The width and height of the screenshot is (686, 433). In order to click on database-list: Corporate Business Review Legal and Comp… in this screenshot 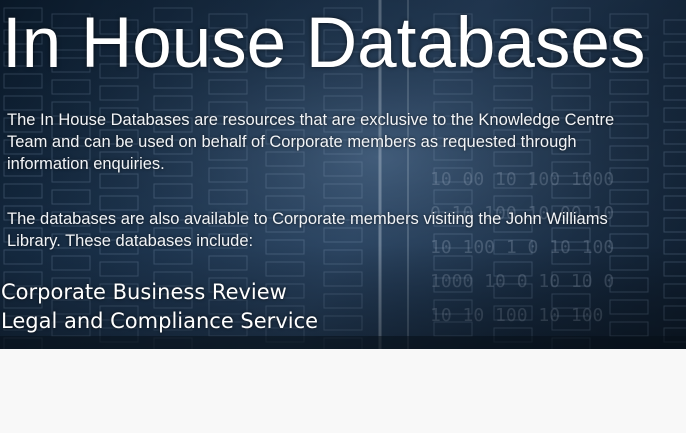, I will do `click(159, 307)`.